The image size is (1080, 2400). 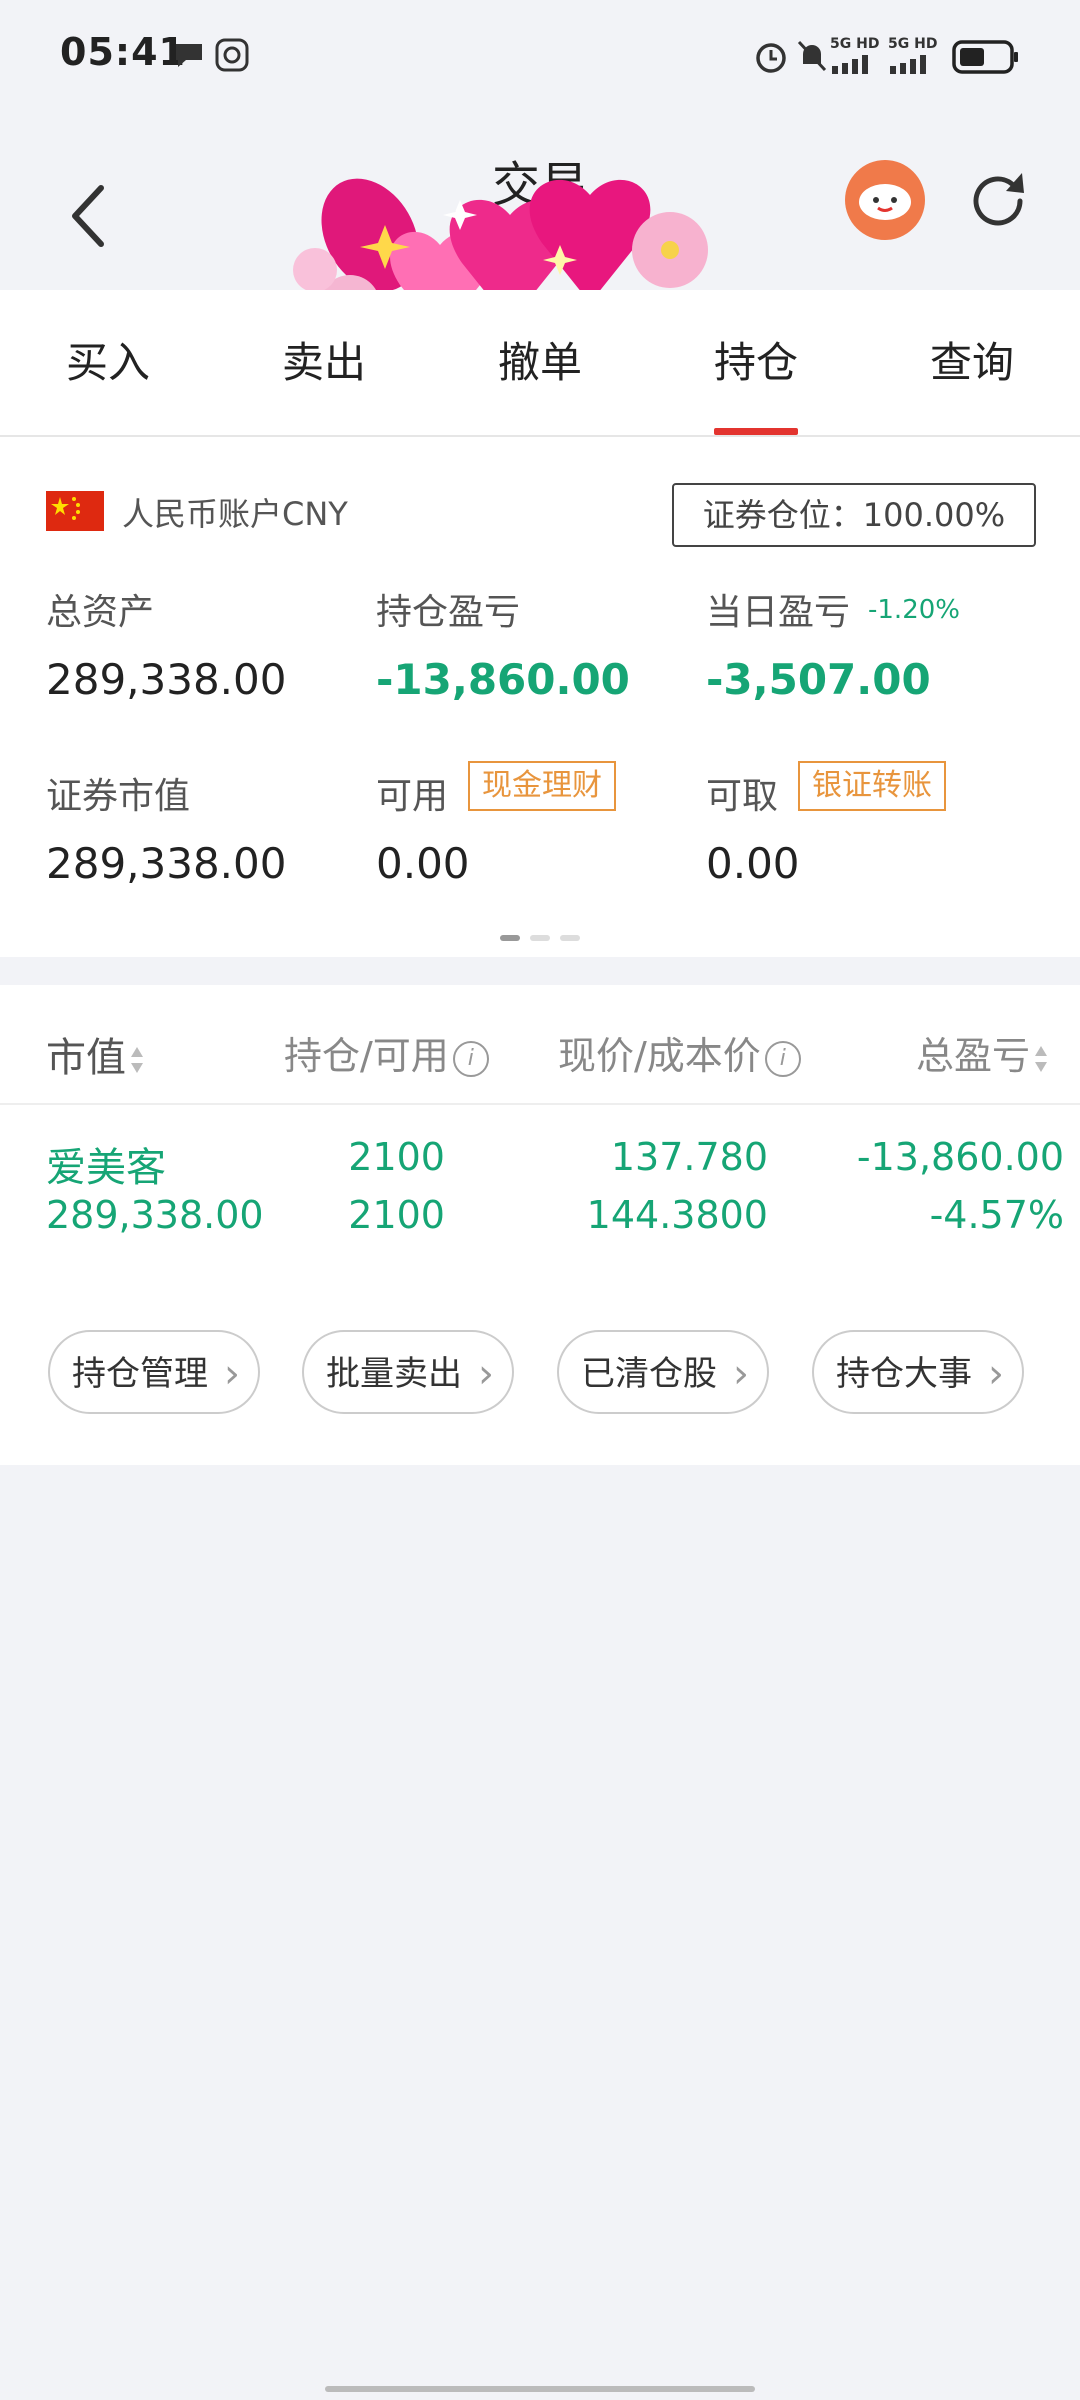 I want to click on bank-transfer-link: 银证转账, so click(x=872, y=786).